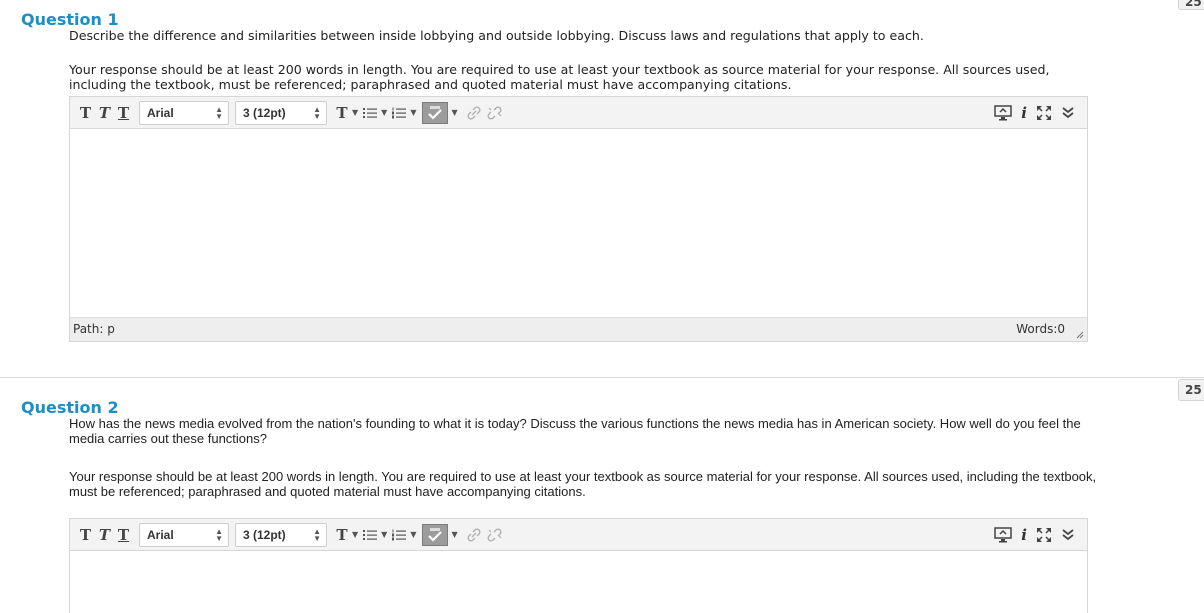  I want to click on editor-content-area, so click(578, 582).